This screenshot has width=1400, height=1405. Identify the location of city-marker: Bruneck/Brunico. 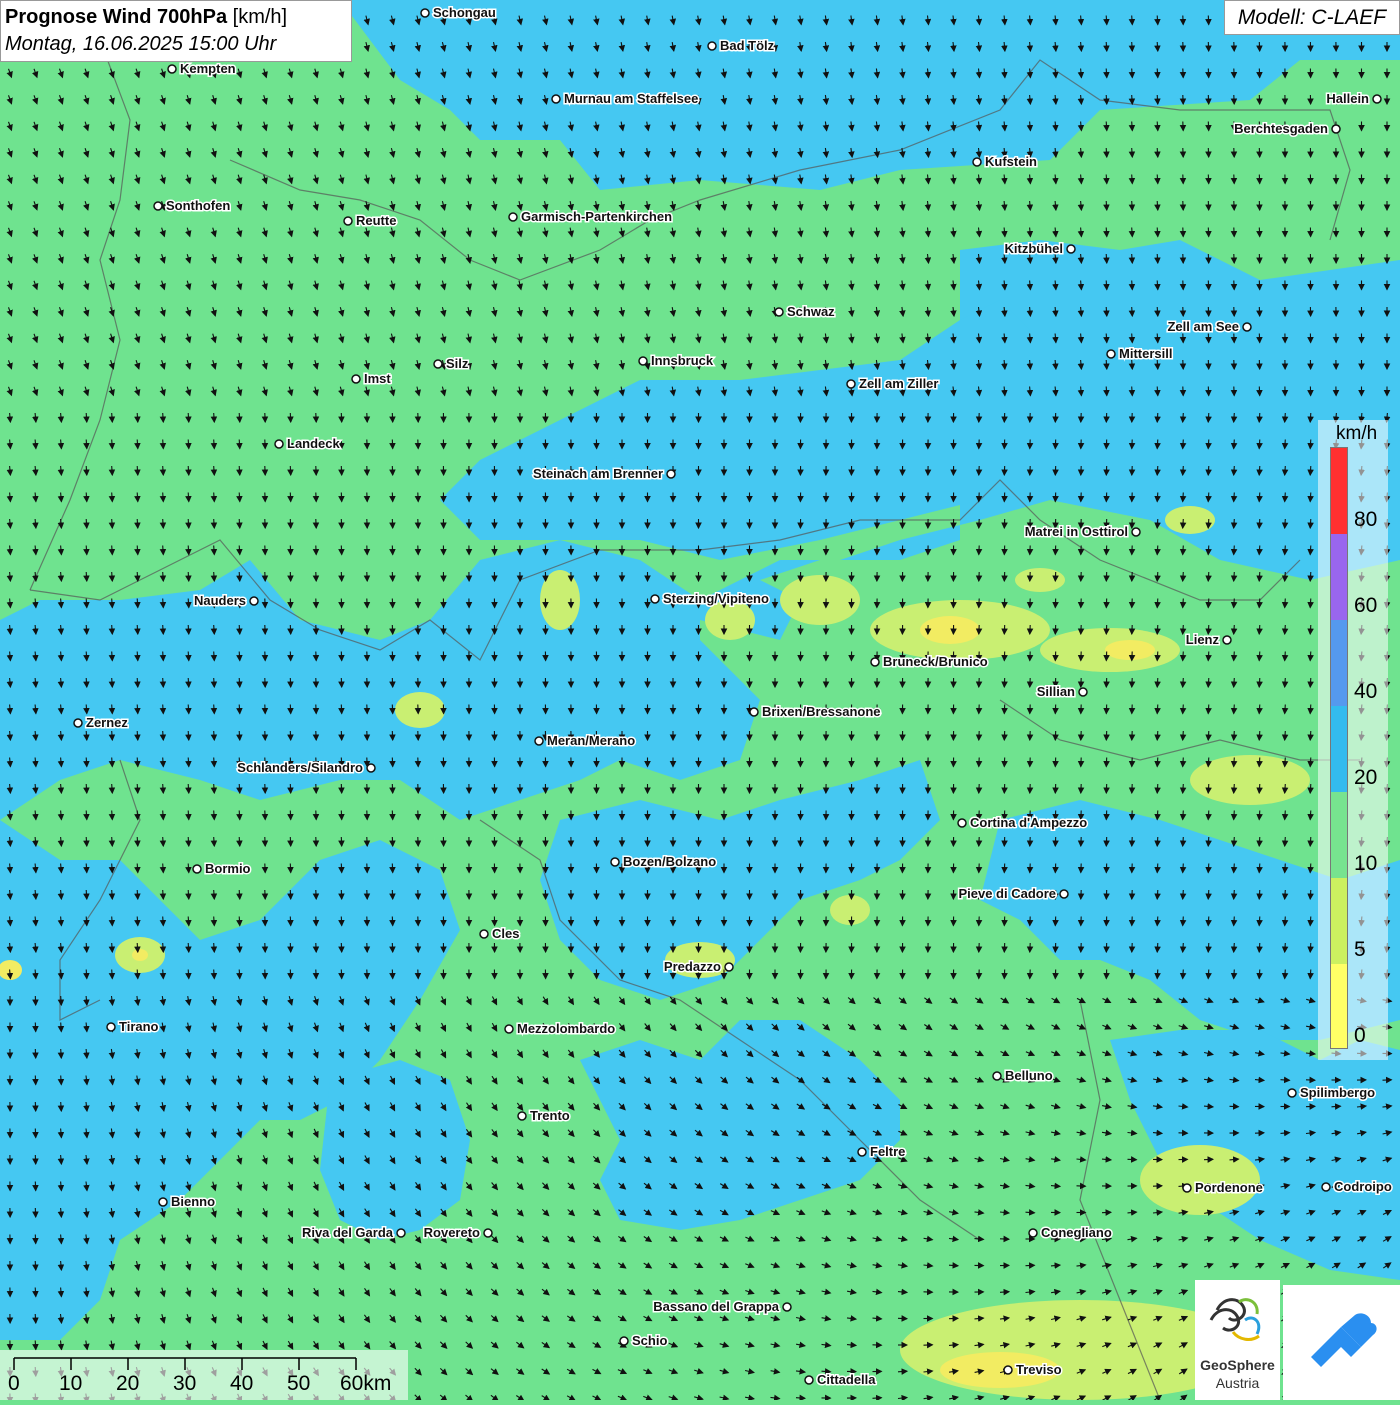
(929, 661).